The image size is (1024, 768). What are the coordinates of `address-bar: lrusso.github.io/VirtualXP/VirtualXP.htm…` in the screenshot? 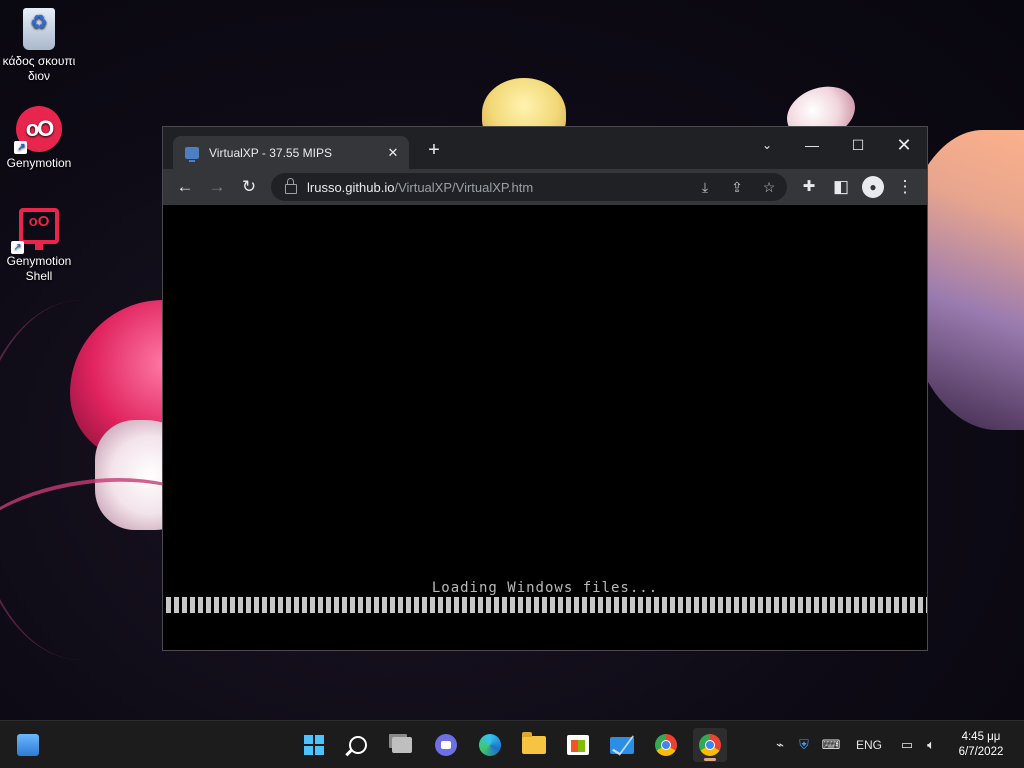 It's located at (529, 187).